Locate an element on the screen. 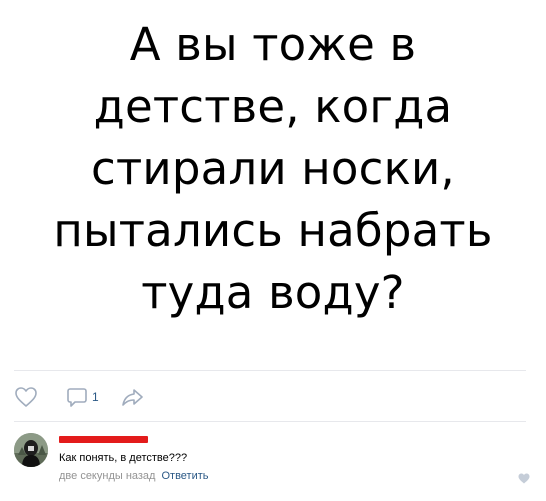 The height and width of the screenshot is (501, 546). comment-like-button is located at coordinates (524, 478).